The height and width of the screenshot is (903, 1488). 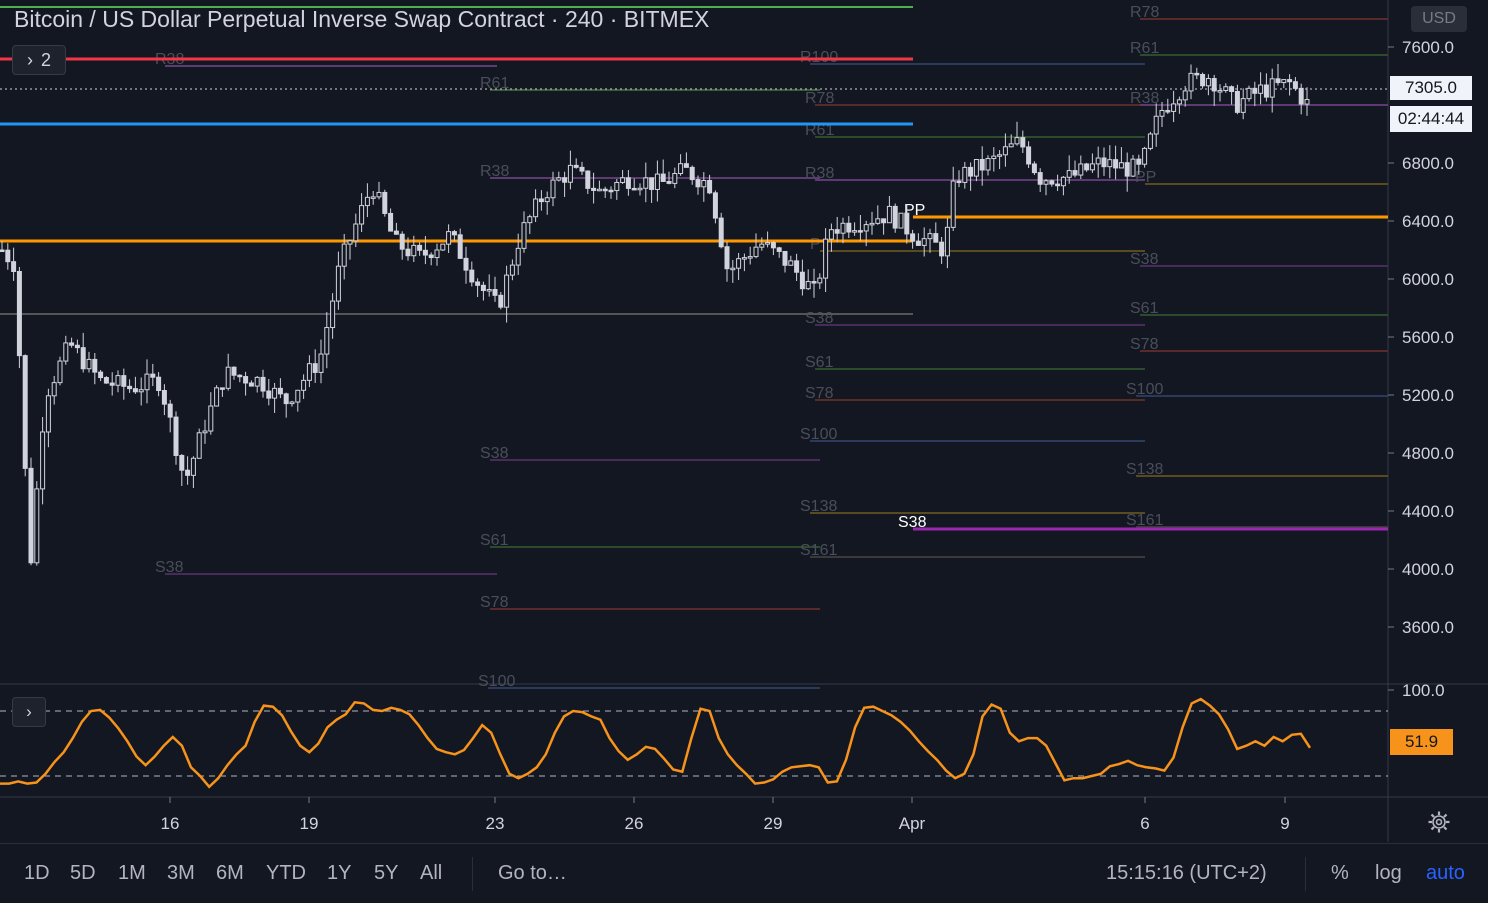 I want to click on timeframe-all: All, so click(x=431, y=873).